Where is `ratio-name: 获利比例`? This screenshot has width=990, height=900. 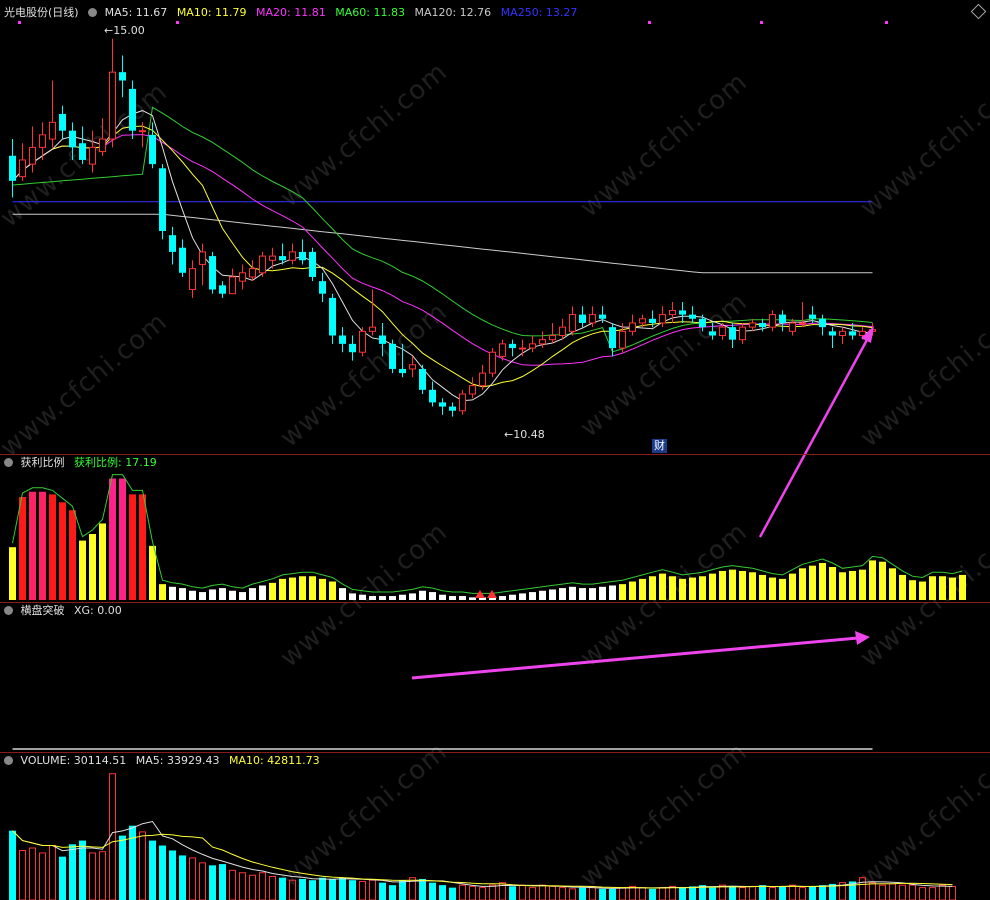
ratio-name: 获利比例 is located at coordinates (42, 462).